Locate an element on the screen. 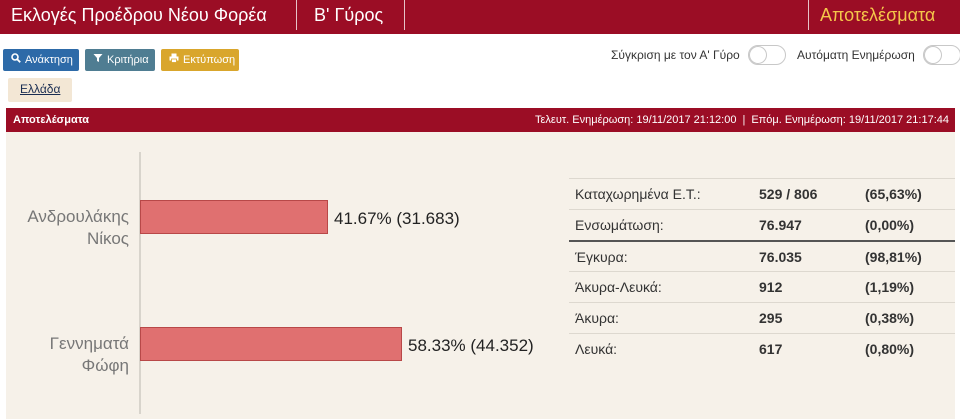 Image resolution: width=960 pixels, height=419 pixels. compare-toggle-label: Σύγκριση με τον Α' Γύρο is located at coordinates (675, 55).